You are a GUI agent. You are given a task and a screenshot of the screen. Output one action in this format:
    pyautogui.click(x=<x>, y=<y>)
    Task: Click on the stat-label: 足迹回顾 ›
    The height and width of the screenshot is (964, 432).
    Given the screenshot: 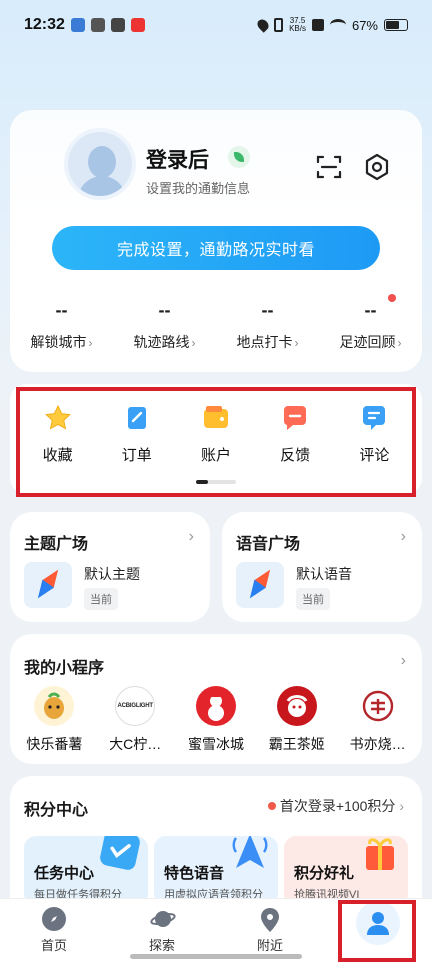 What is the action you would take?
    pyautogui.click(x=370, y=342)
    